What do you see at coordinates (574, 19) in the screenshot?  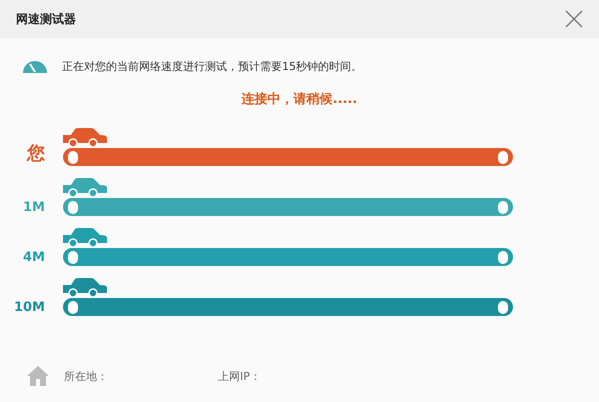 I see `close-button` at bounding box center [574, 19].